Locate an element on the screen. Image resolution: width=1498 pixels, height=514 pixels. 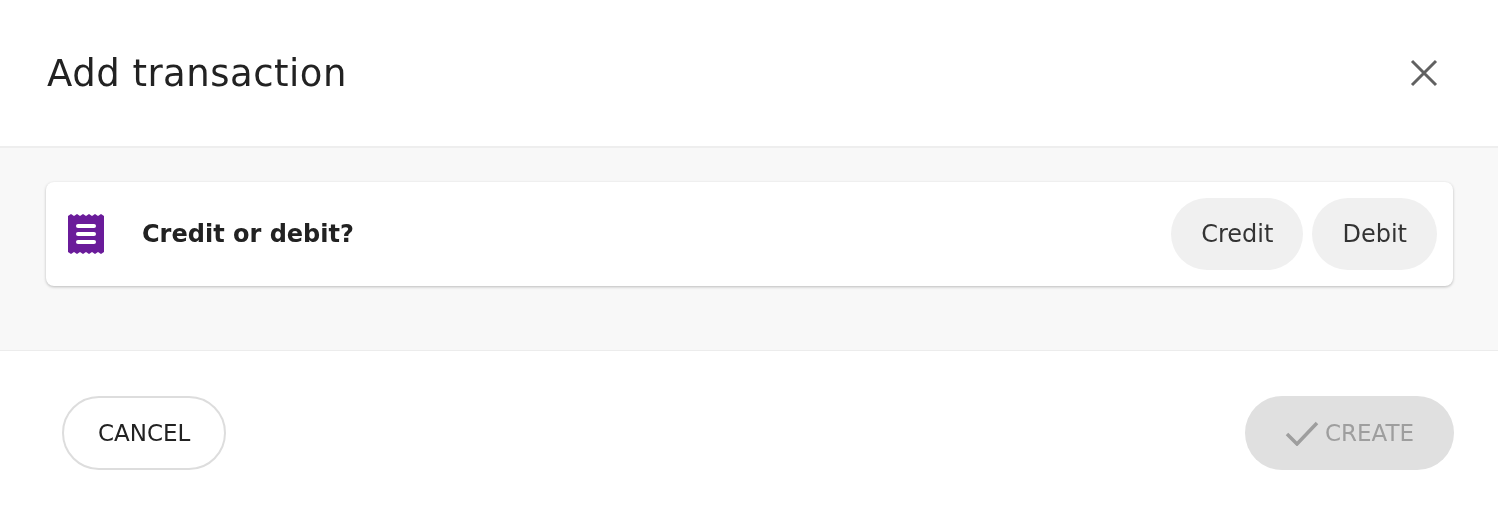
option-button: Debit is located at coordinates (1374, 234).